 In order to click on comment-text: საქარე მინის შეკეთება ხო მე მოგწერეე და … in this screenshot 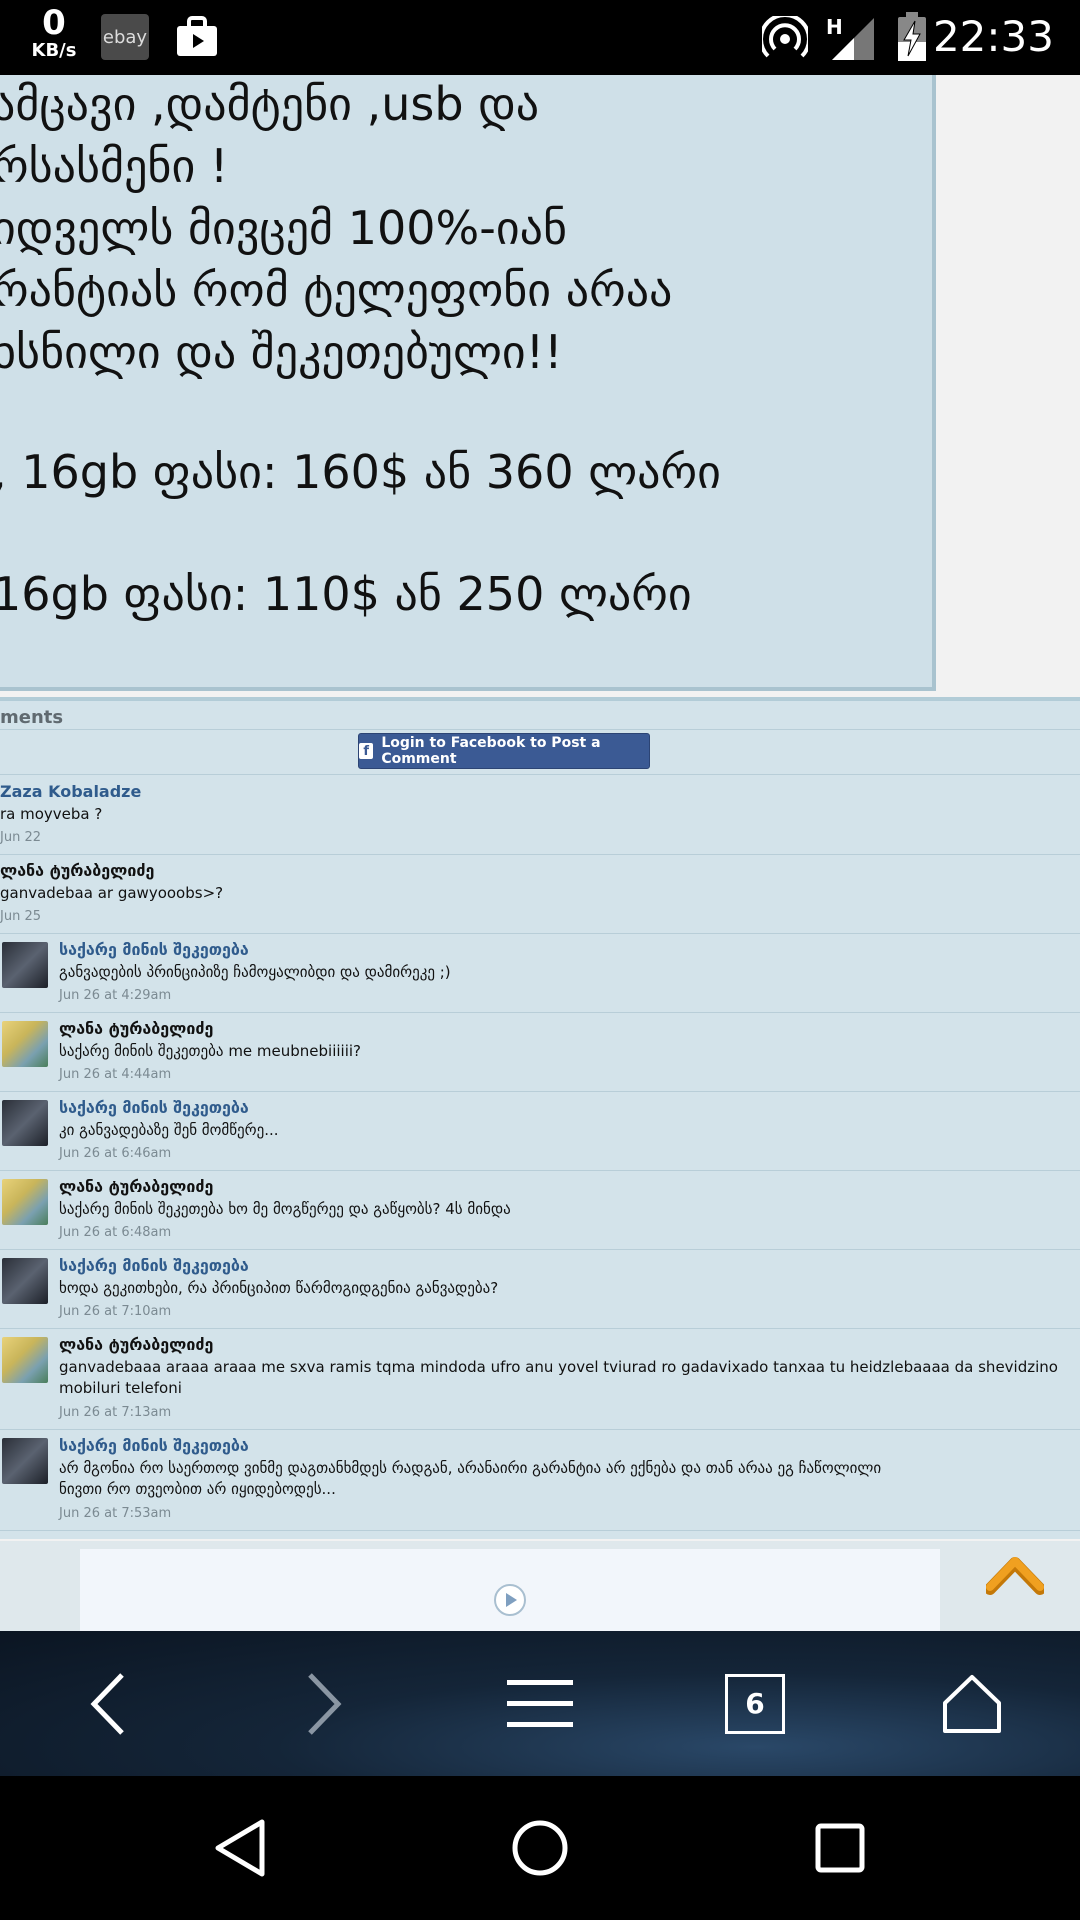, I will do `click(285, 1209)`.